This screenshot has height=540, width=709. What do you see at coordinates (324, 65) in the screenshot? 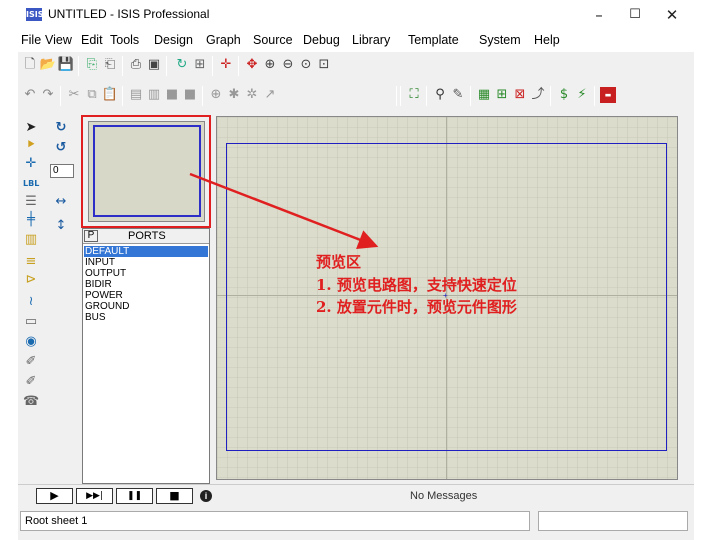
I see `zoom-area-icon: ⊡` at bounding box center [324, 65].